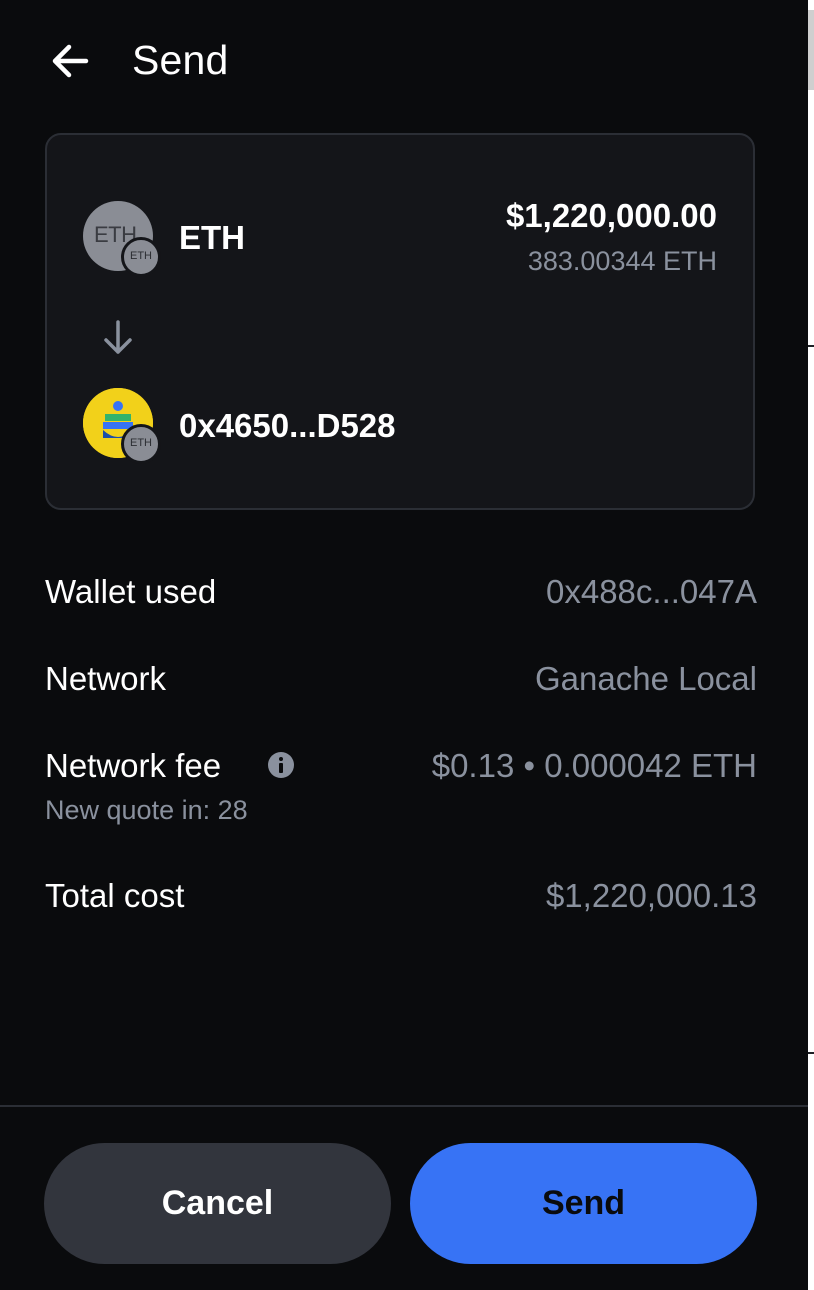 Image resolution: width=814 pixels, height=1290 pixels. Describe the element at coordinates (212, 237) in the screenshot. I see `token-name: ETH` at that location.